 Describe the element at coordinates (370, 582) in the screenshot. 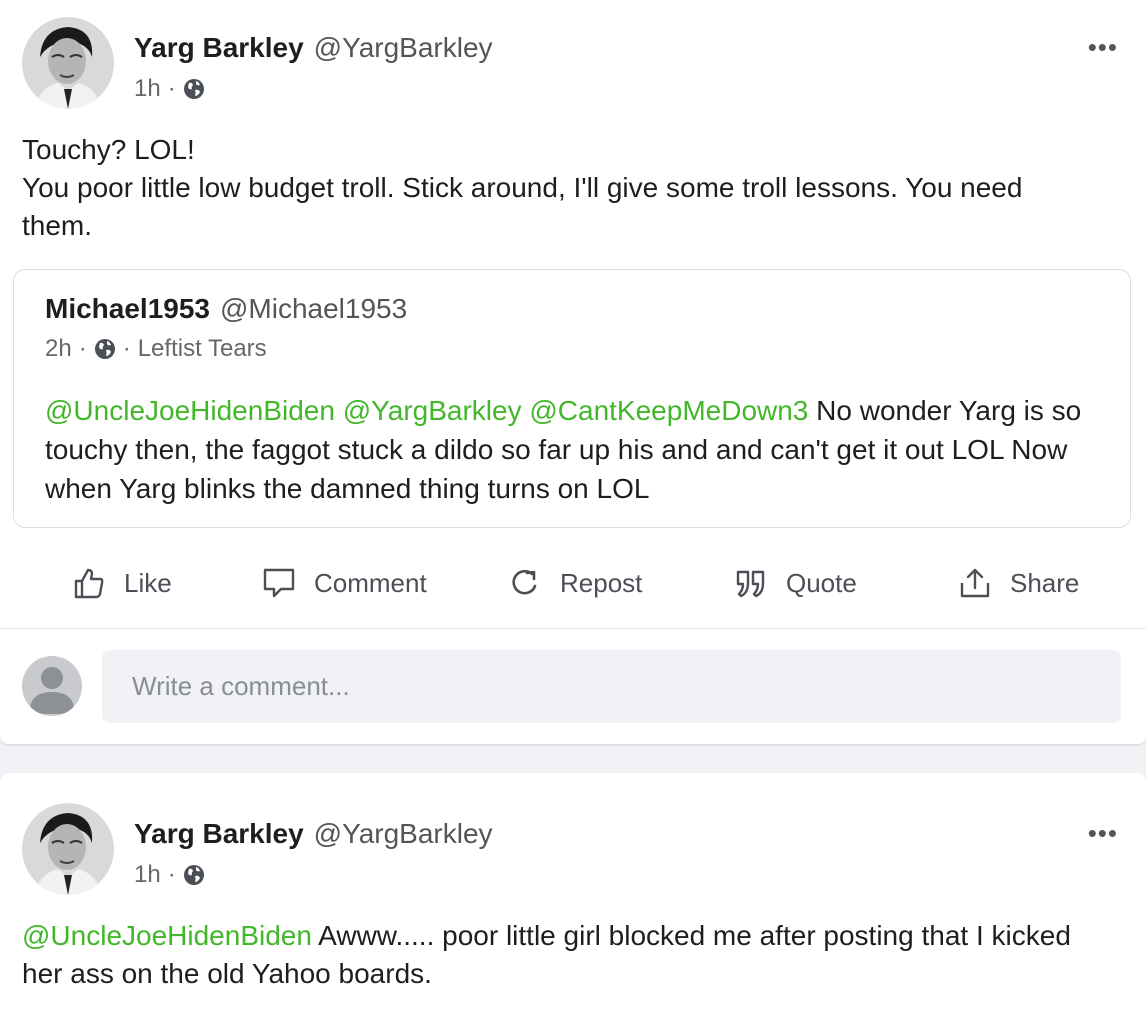

I see `comment-label: Comment` at that location.